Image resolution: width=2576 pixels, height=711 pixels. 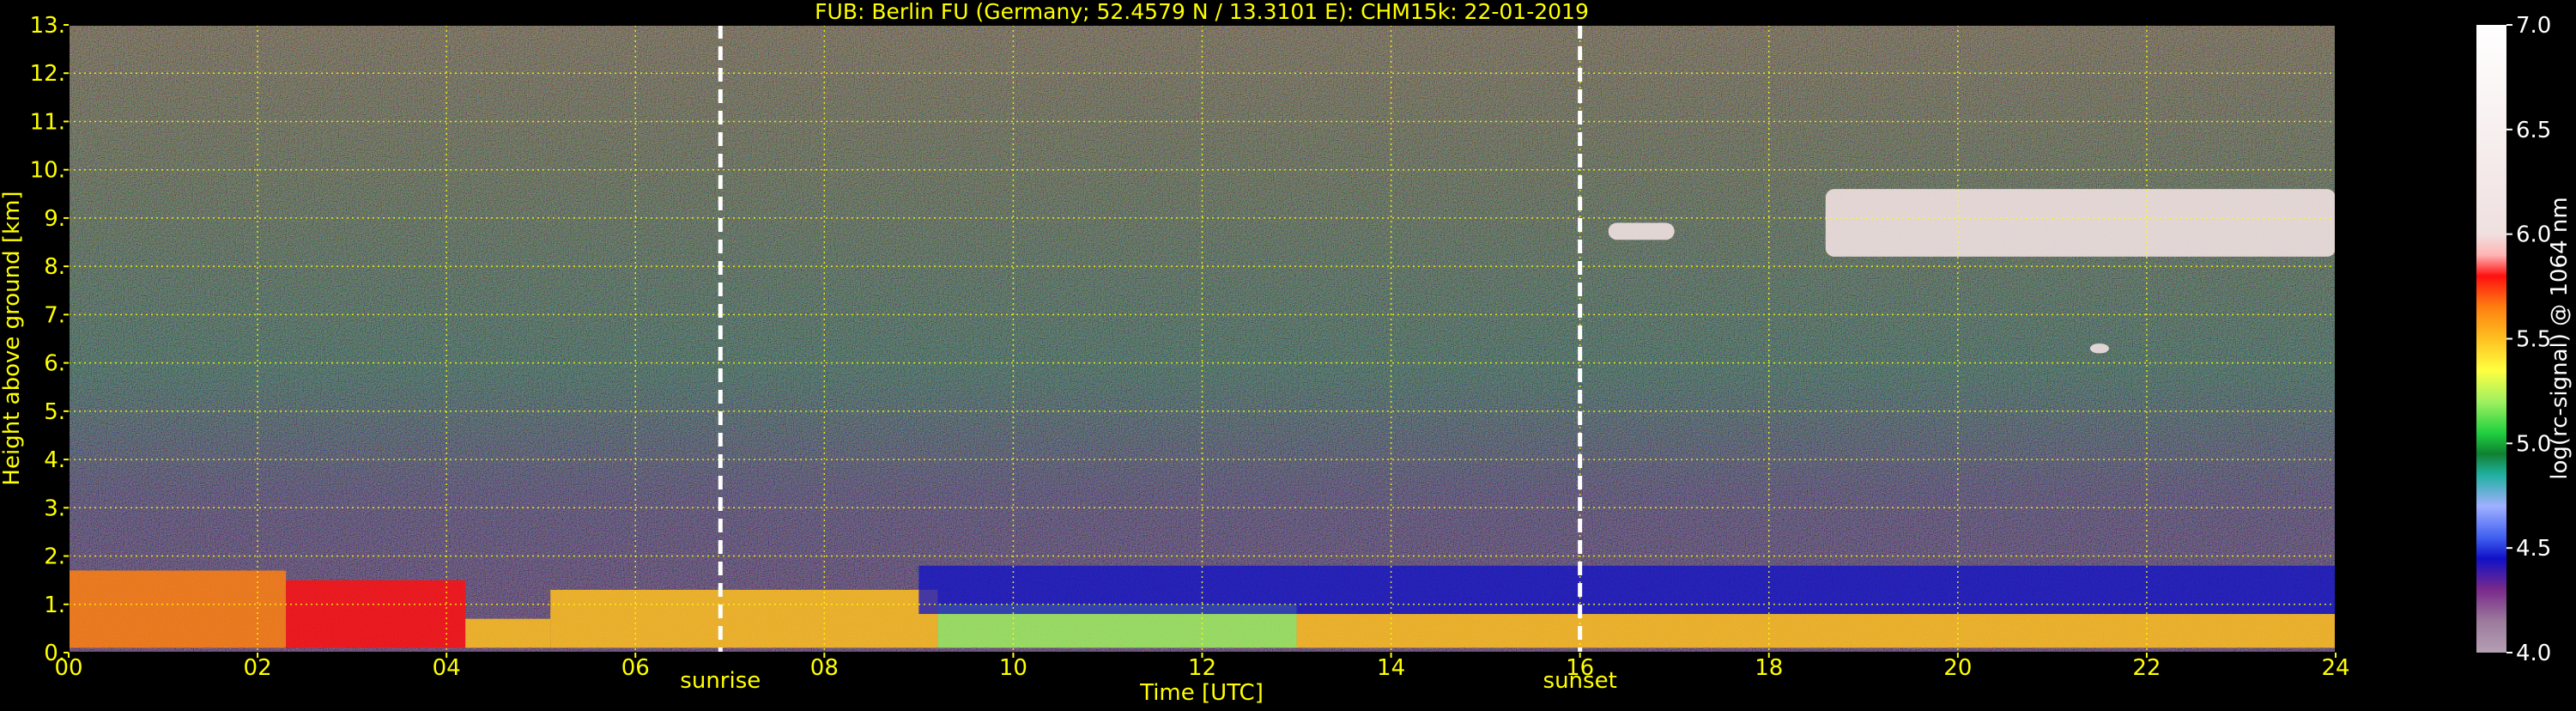 What do you see at coordinates (824, 668) in the screenshot?
I see `x-tick-label-4: 08` at bounding box center [824, 668].